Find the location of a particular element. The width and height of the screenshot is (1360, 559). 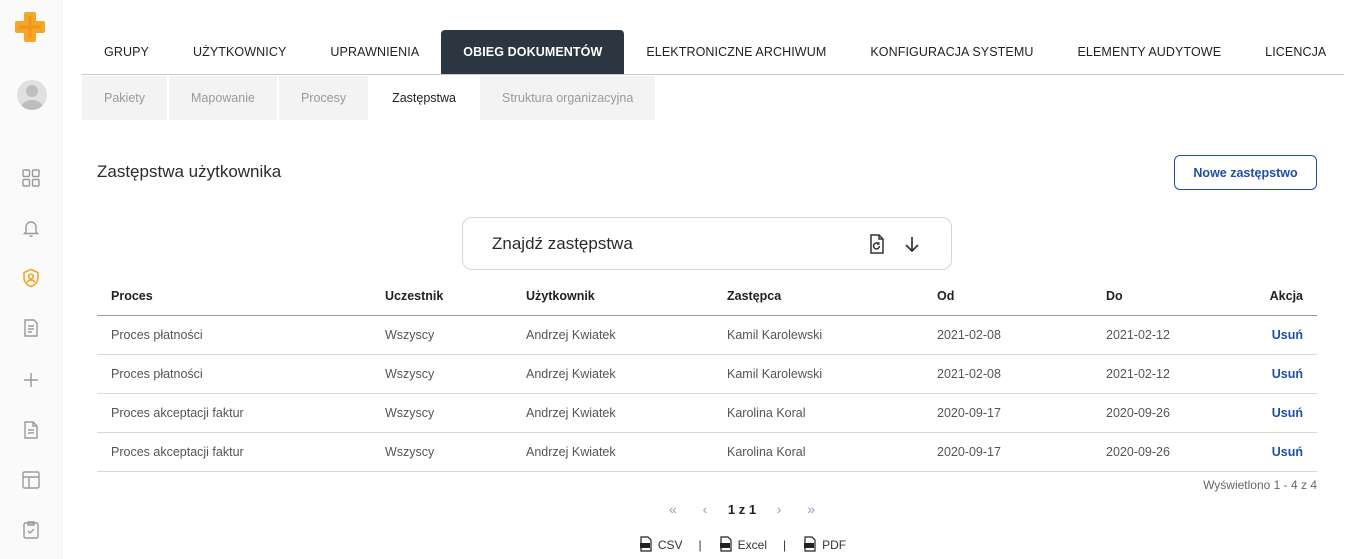

first-page-button: « is located at coordinates (673, 509).